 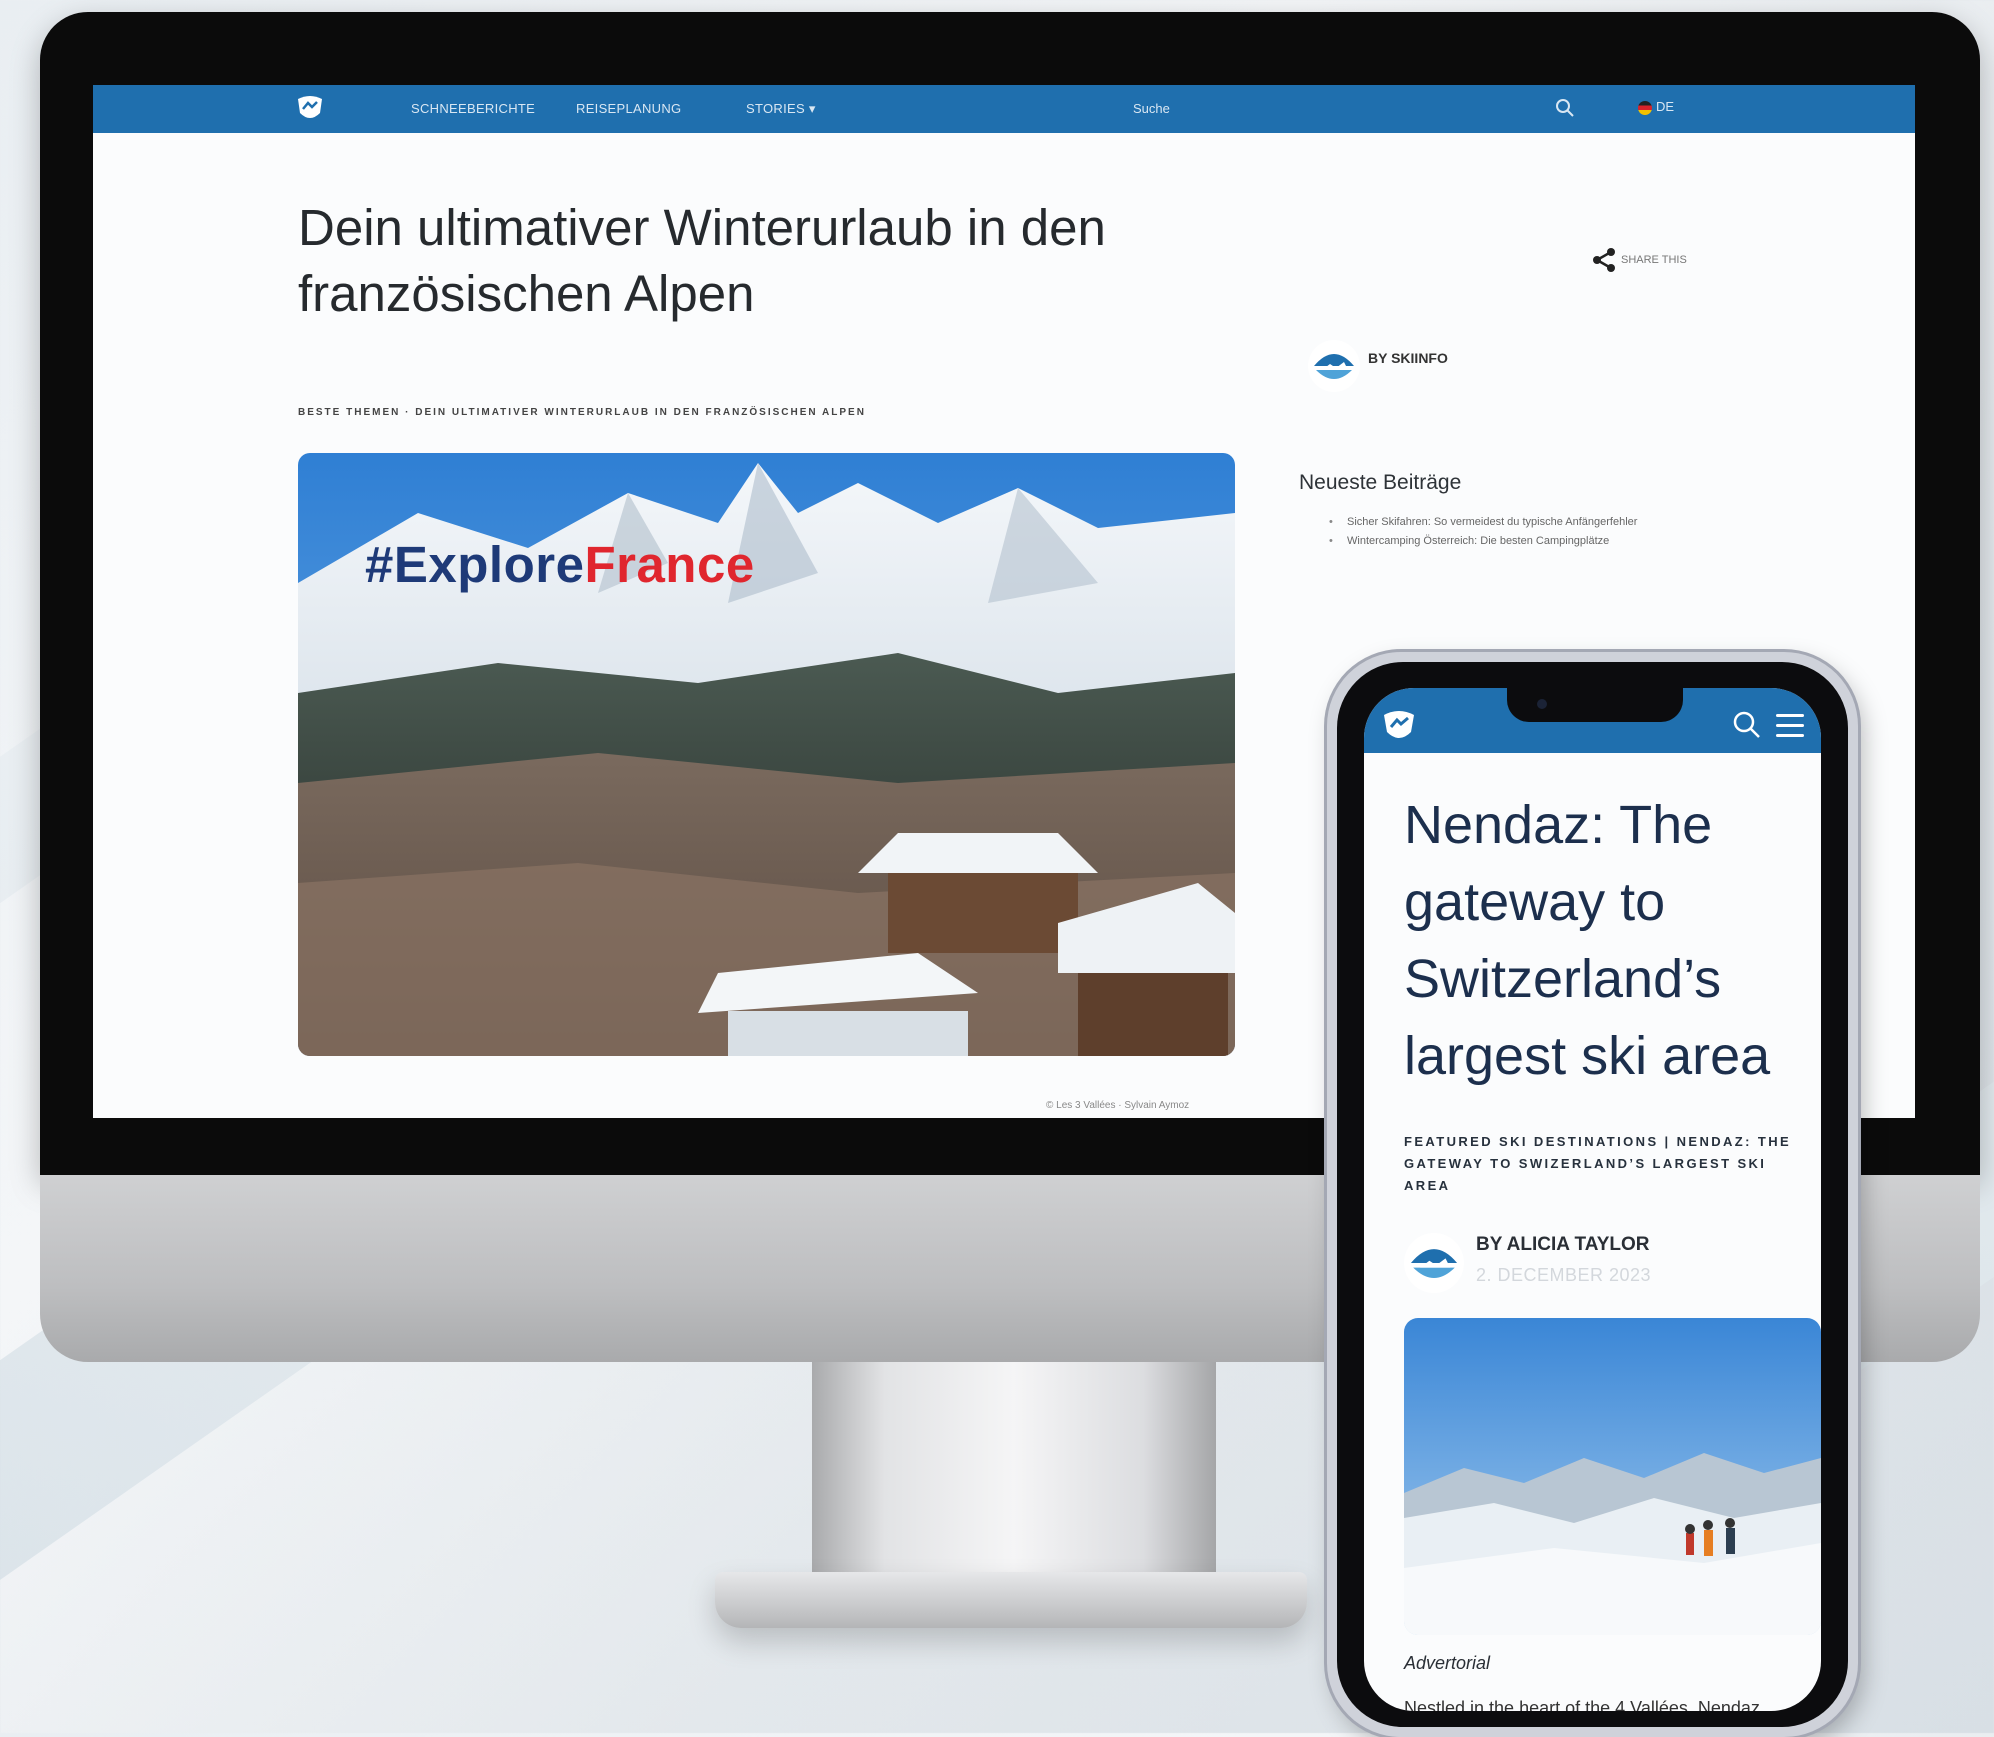 I want to click on search-label: Suche, so click(x=1151, y=108).